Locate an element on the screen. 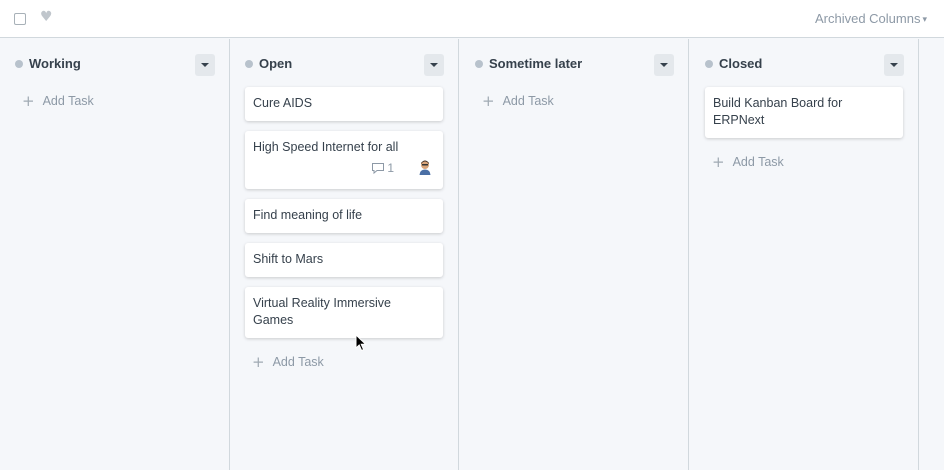  column-header: Open is located at coordinates (344, 65).